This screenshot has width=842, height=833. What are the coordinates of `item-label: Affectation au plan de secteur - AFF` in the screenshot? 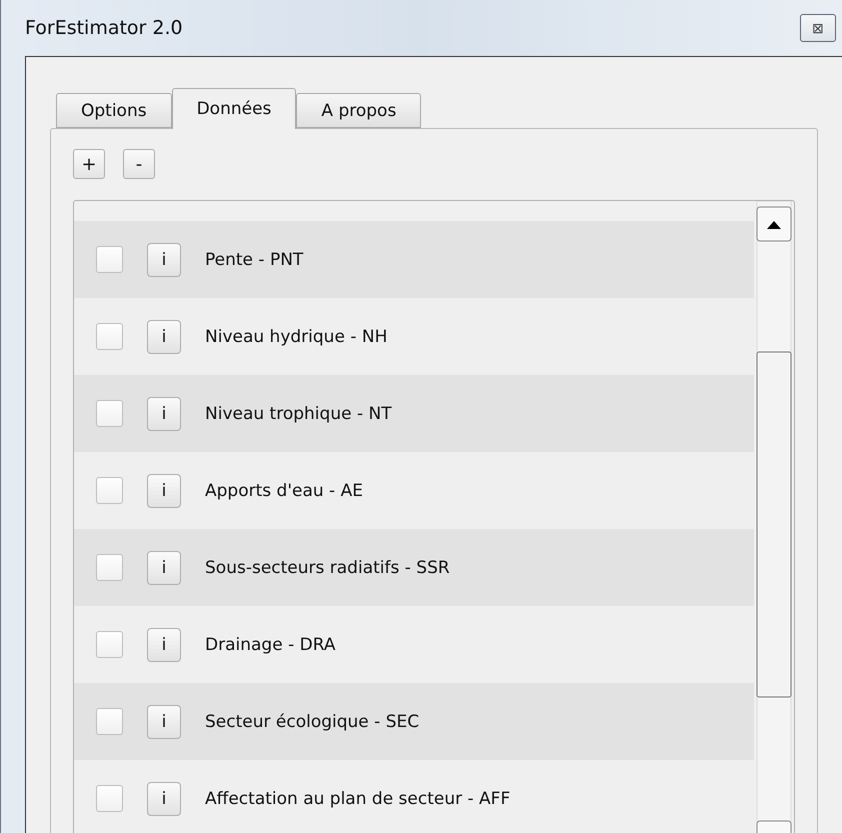 It's located at (357, 798).